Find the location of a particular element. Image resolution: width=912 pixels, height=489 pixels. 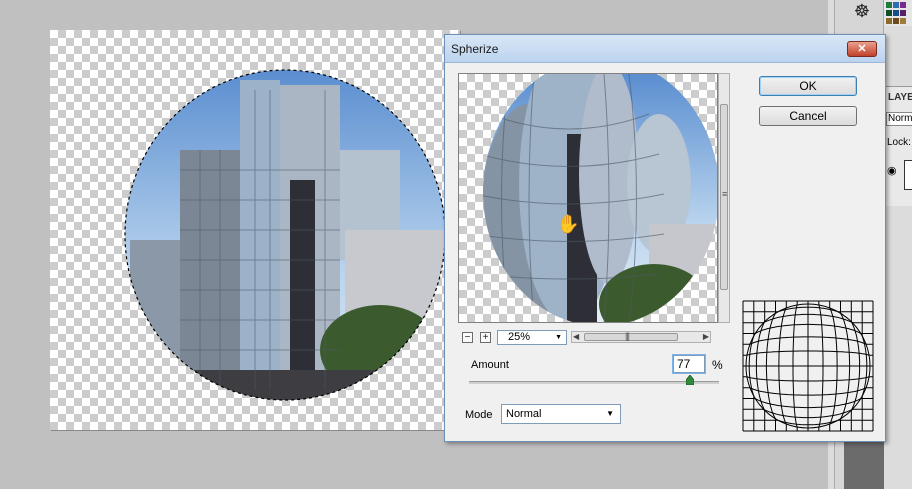

mode-select: Normal ▼ is located at coordinates (561, 414).